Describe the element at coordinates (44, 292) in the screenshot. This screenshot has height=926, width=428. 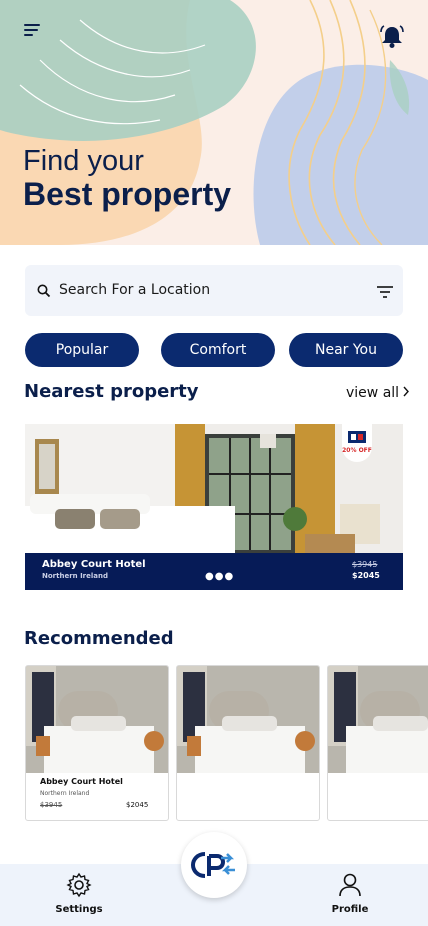
I see `search-icon` at that location.